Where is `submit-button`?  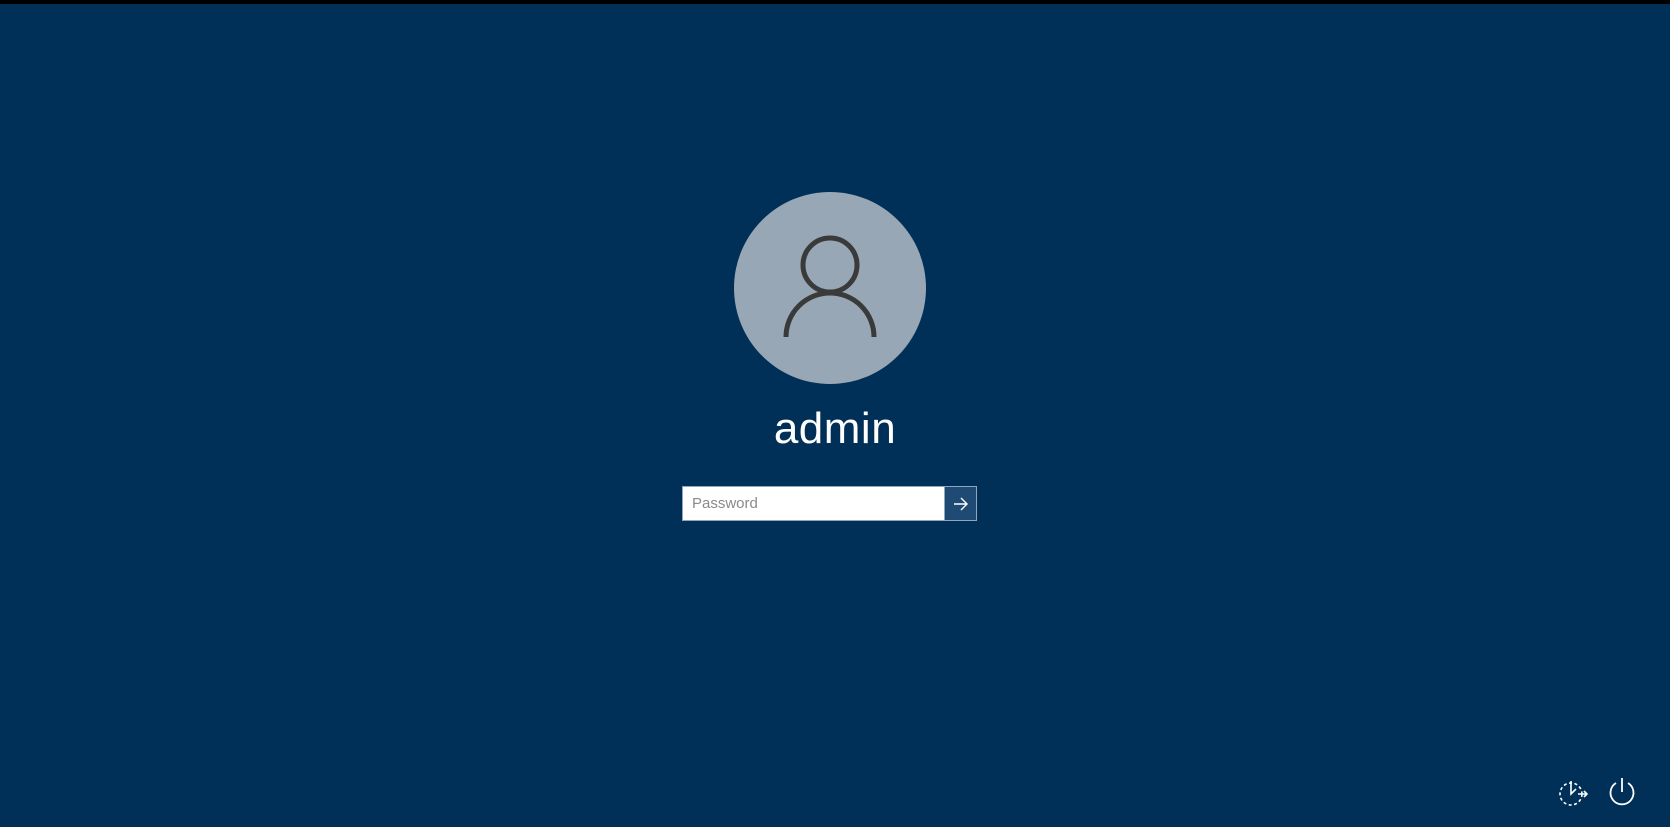
submit-button is located at coordinates (960, 503).